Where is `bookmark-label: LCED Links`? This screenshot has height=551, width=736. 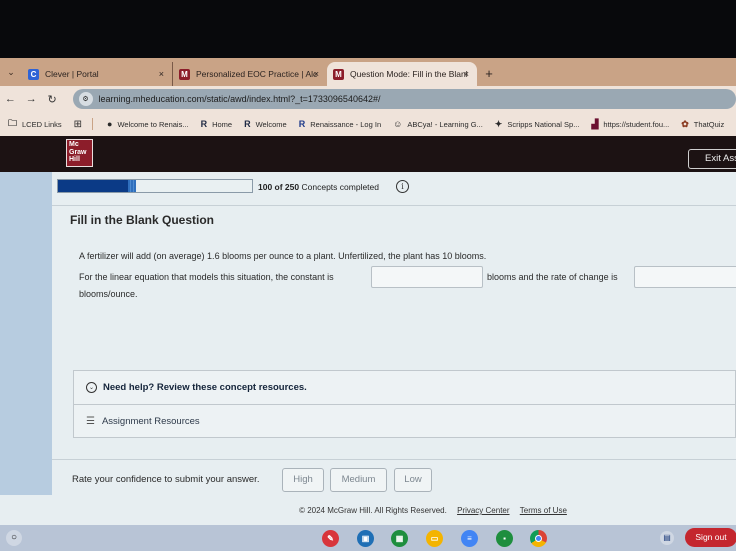
bookmark-label: LCED Links is located at coordinates (42, 124).